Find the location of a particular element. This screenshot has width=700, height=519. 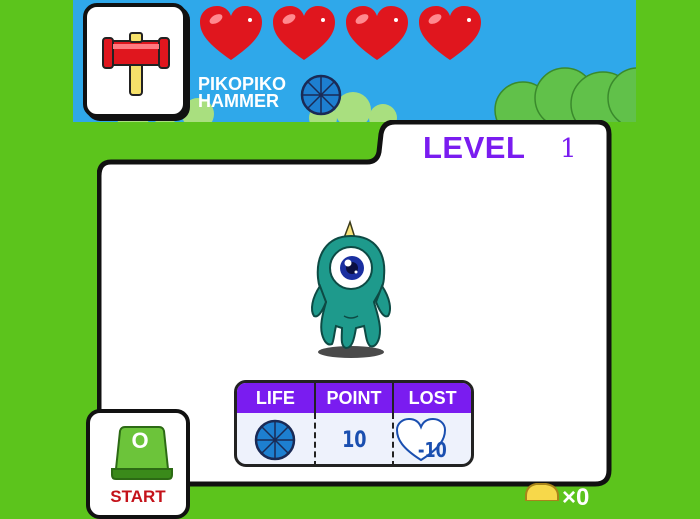

start-key-letter: O is located at coordinates (140, 440).